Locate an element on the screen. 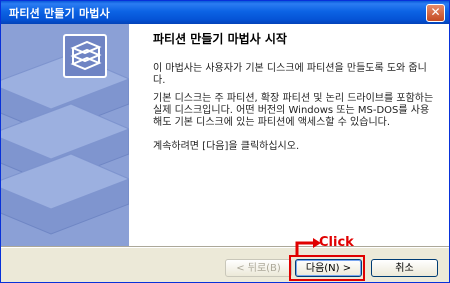 This screenshot has height=283, width=450. title-bar: 파티션 만들기 마법사 ✕ is located at coordinates (225, 12).